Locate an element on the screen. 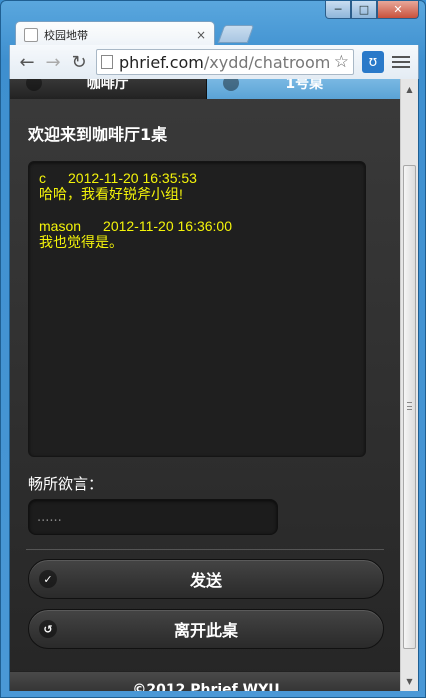 Image resolution: width=426 pixels, height=698 pixels. nav-tab-label: 咖啡厅 is located at coordinates (107, 85).